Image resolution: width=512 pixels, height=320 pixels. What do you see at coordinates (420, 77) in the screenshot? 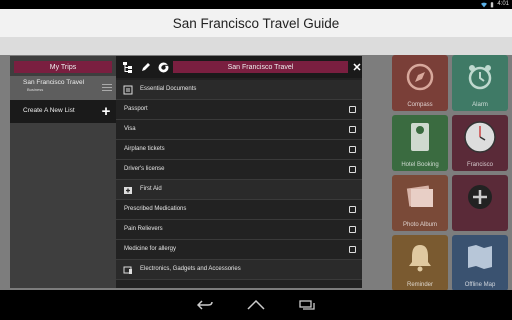
I see `compass-icon` at bounding box center [420, 77].